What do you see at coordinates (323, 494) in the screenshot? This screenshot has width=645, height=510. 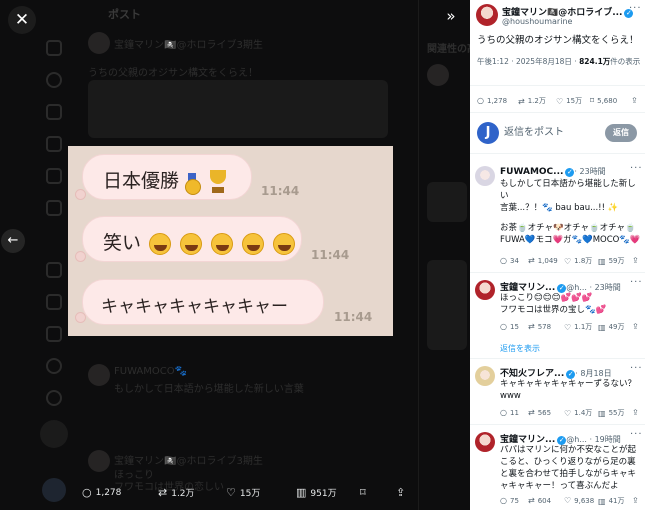 I see `media-views-count: 951万` at bounding box center [323, 494].